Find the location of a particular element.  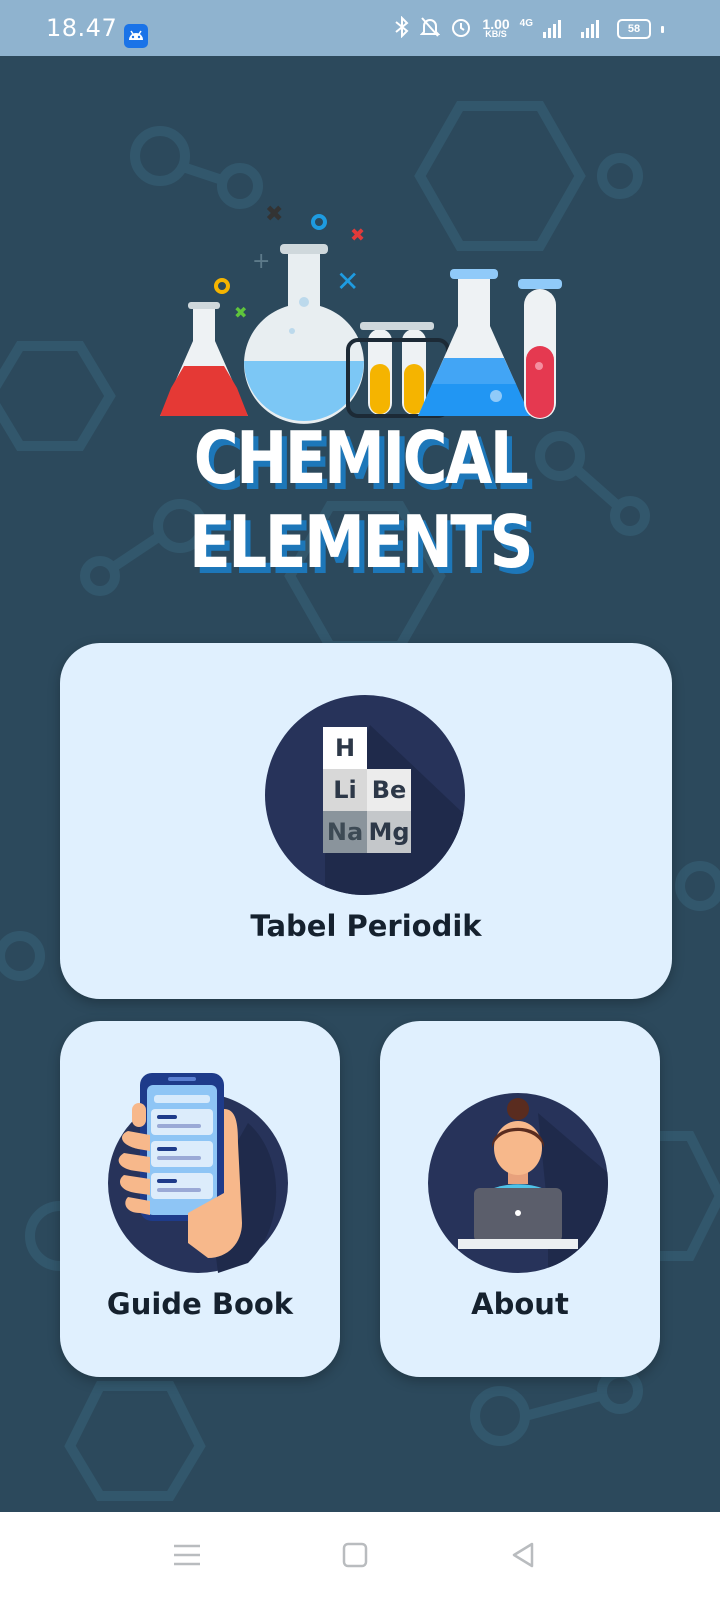

battery-tip is located at coordinates (662, 29).